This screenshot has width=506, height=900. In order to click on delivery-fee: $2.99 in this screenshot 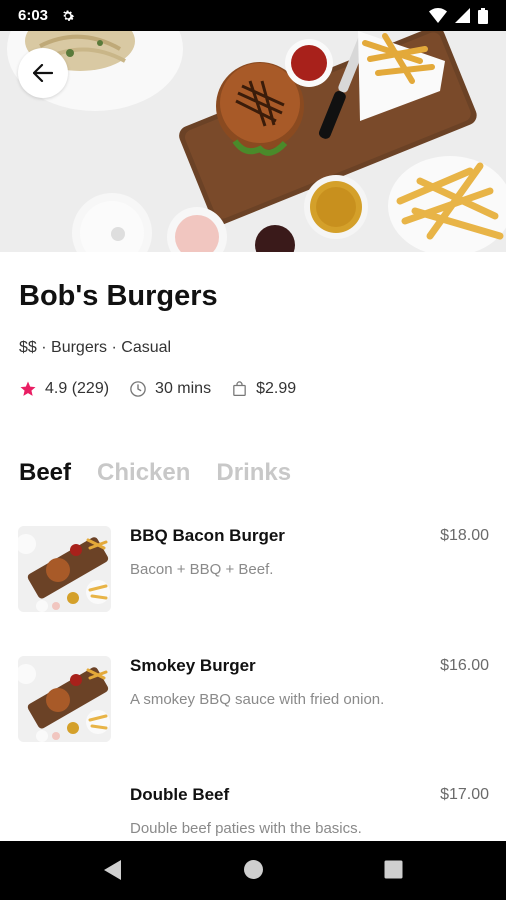, I will do `click(263, 389)`.